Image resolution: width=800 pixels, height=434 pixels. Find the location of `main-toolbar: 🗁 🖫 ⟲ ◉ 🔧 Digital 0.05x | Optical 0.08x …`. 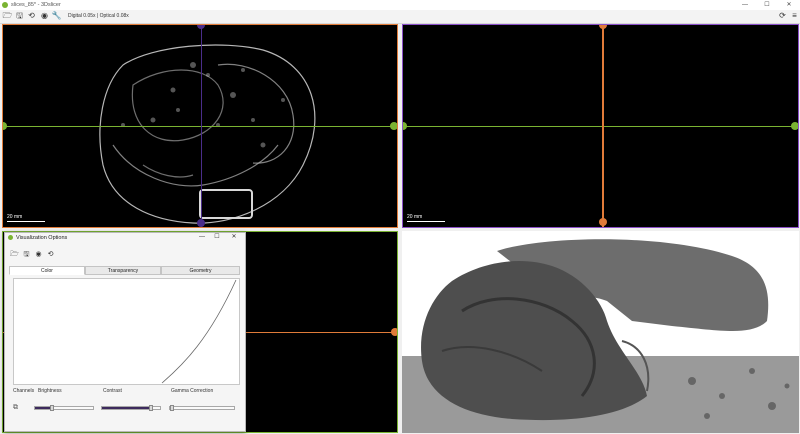

main-toolbar: 🗁 🖫 ⟲ ◉ 🔧 Digital 0.05x | Optical 0.08x … is located at coordinates (400, 17).